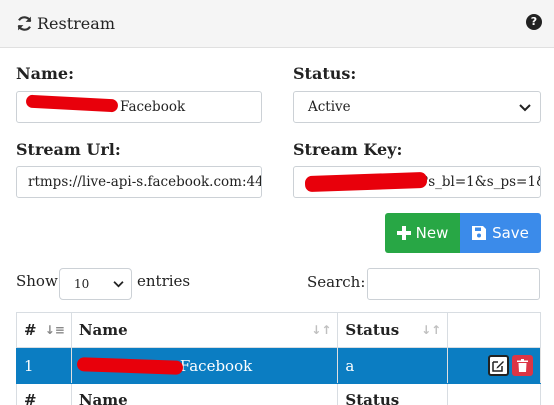 The height and width of the screenshot is (405, 554). I want to click on show-label: Show, so click(37, 281).